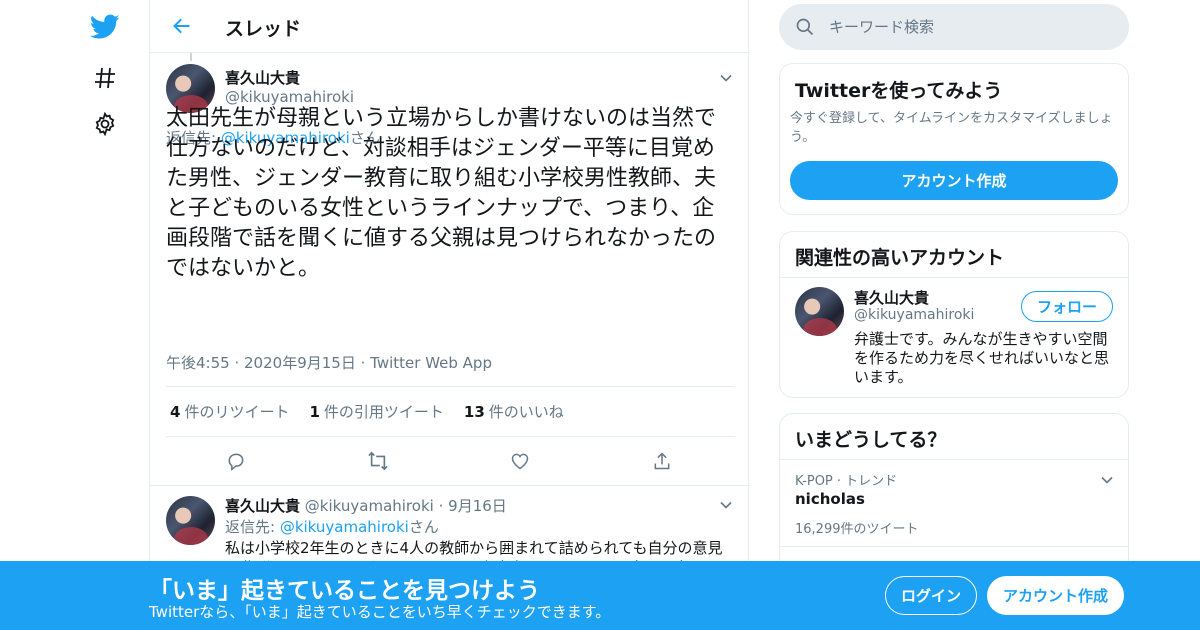 This screenshot has height=630, width=1200. Describe the element at coordinates (376, 411) in the screenshot. I see `quote-tweet-count: 1 件の引用ツイート` at that location.